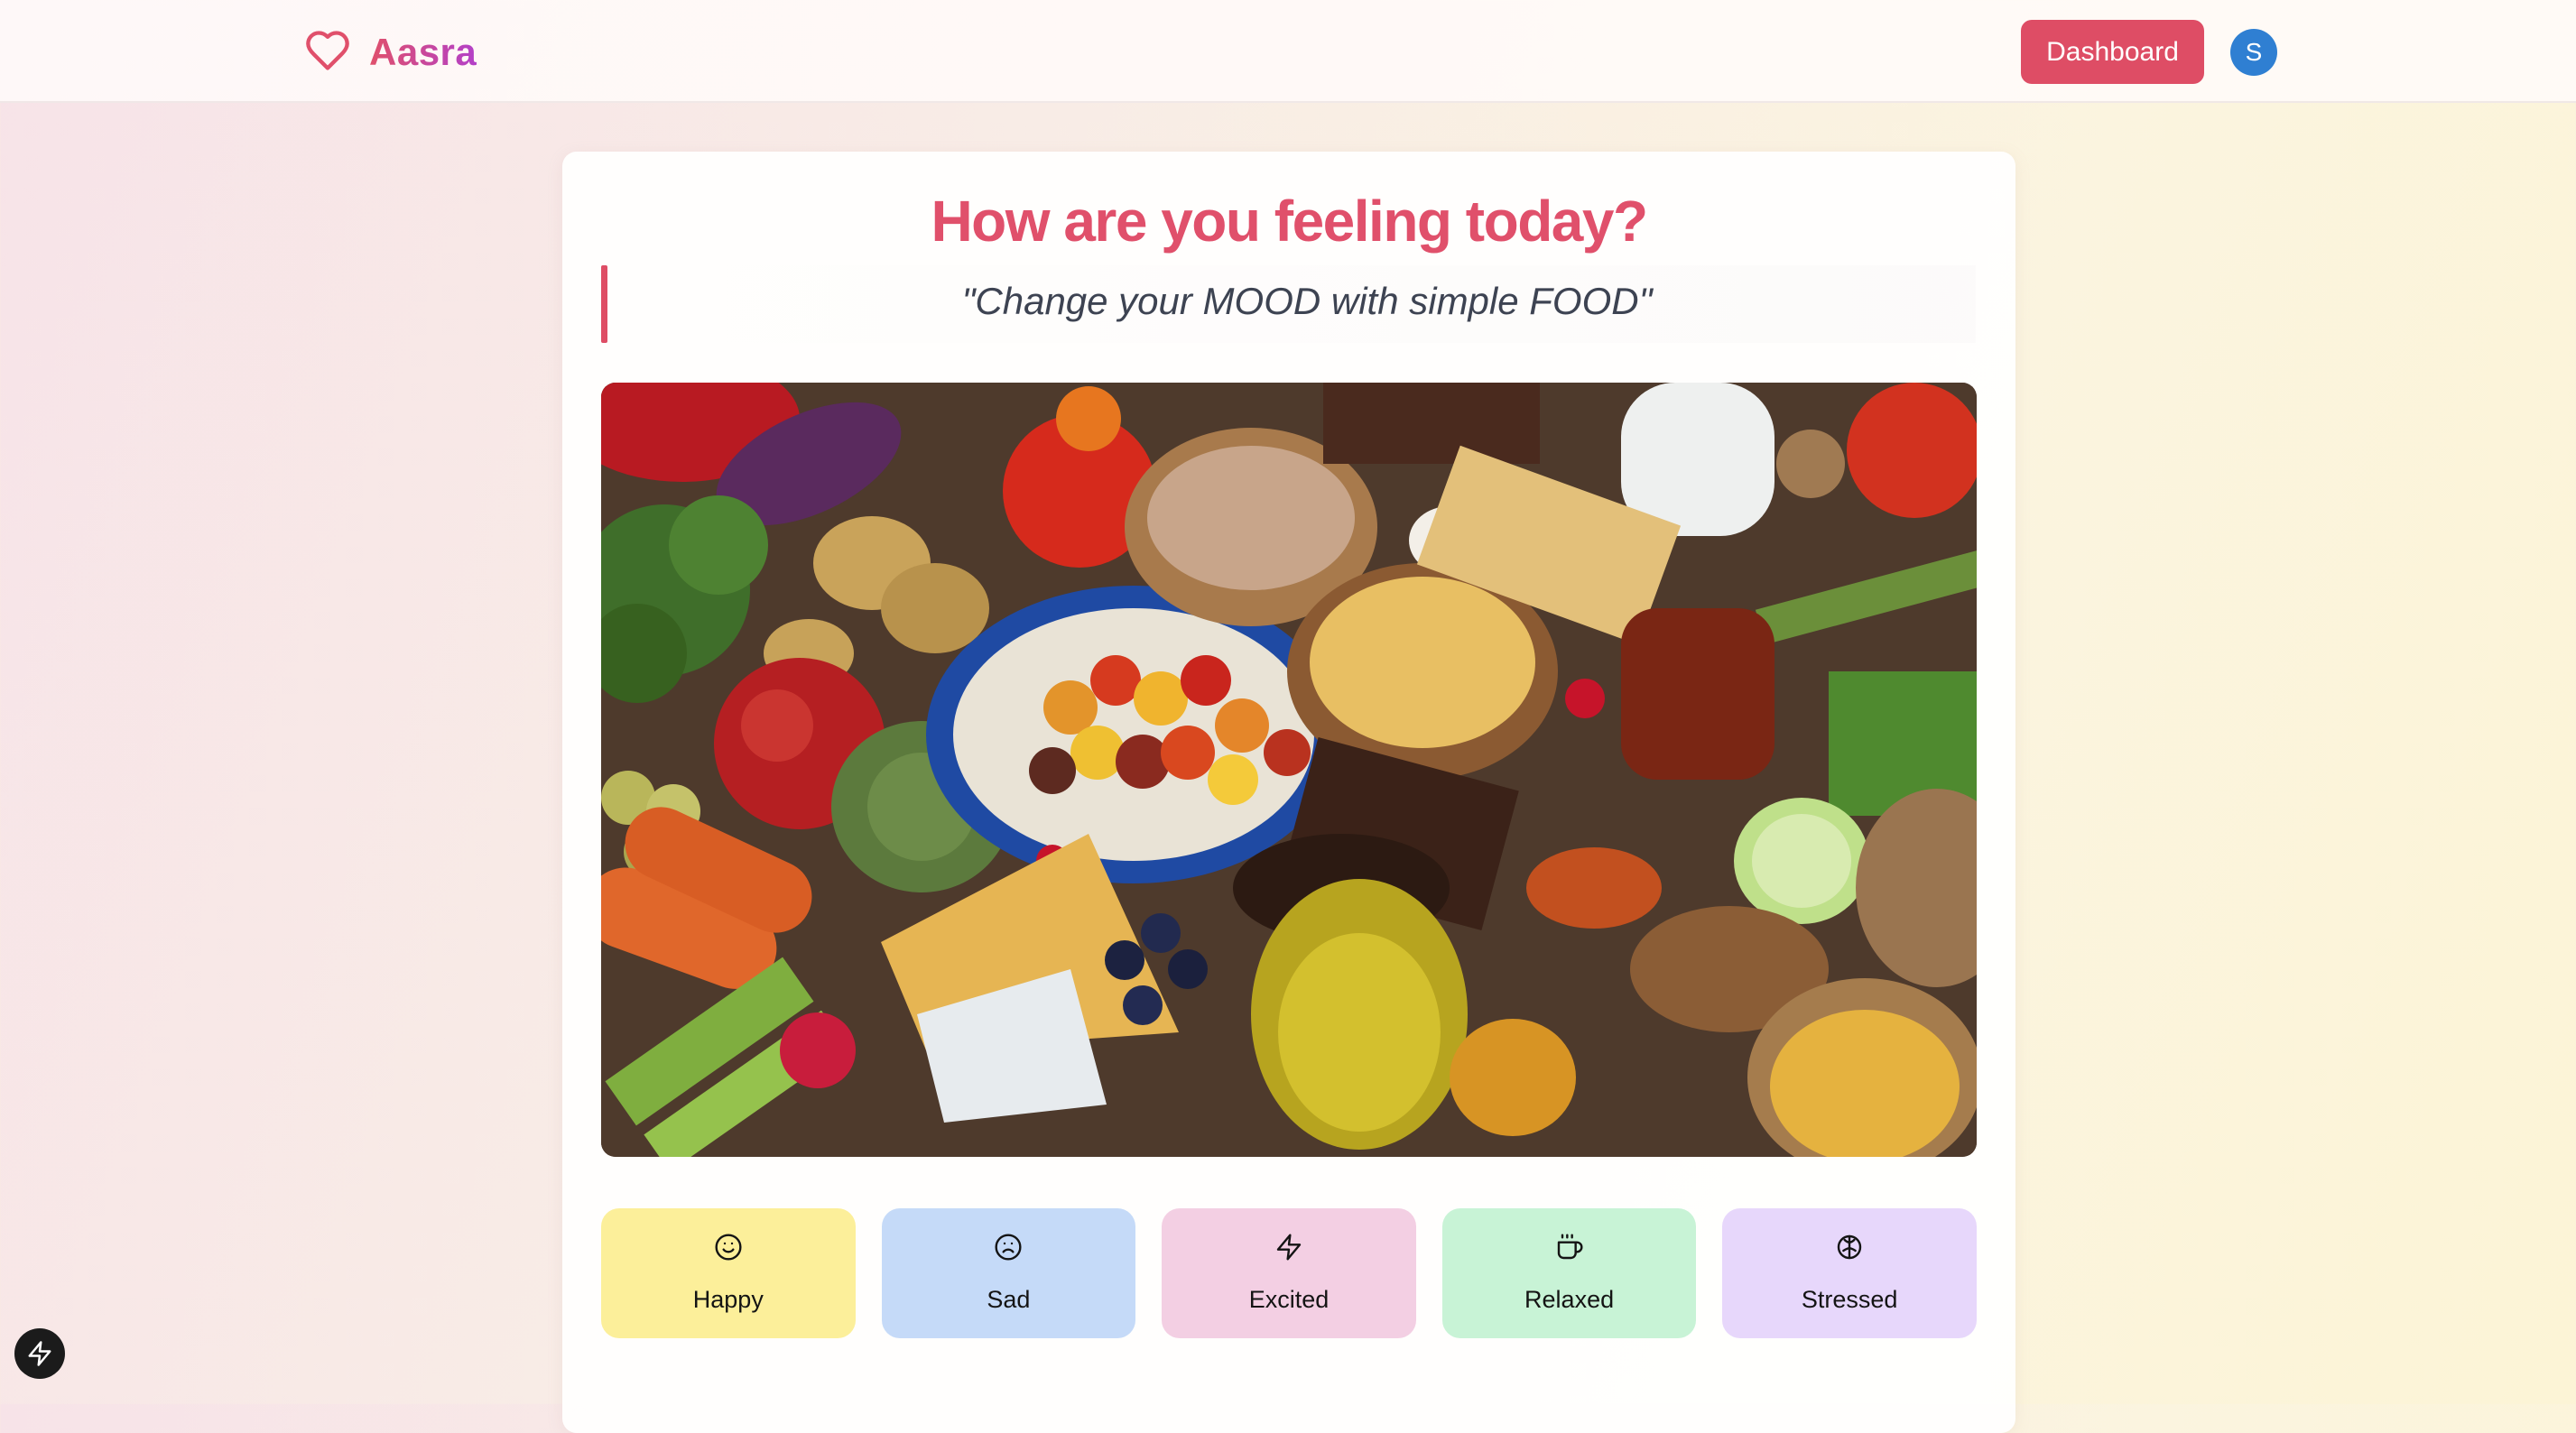 This screenshot has width=2576, height=1433. I want to click on mood-stressed-button: Stressed, so click(1849, 1273).